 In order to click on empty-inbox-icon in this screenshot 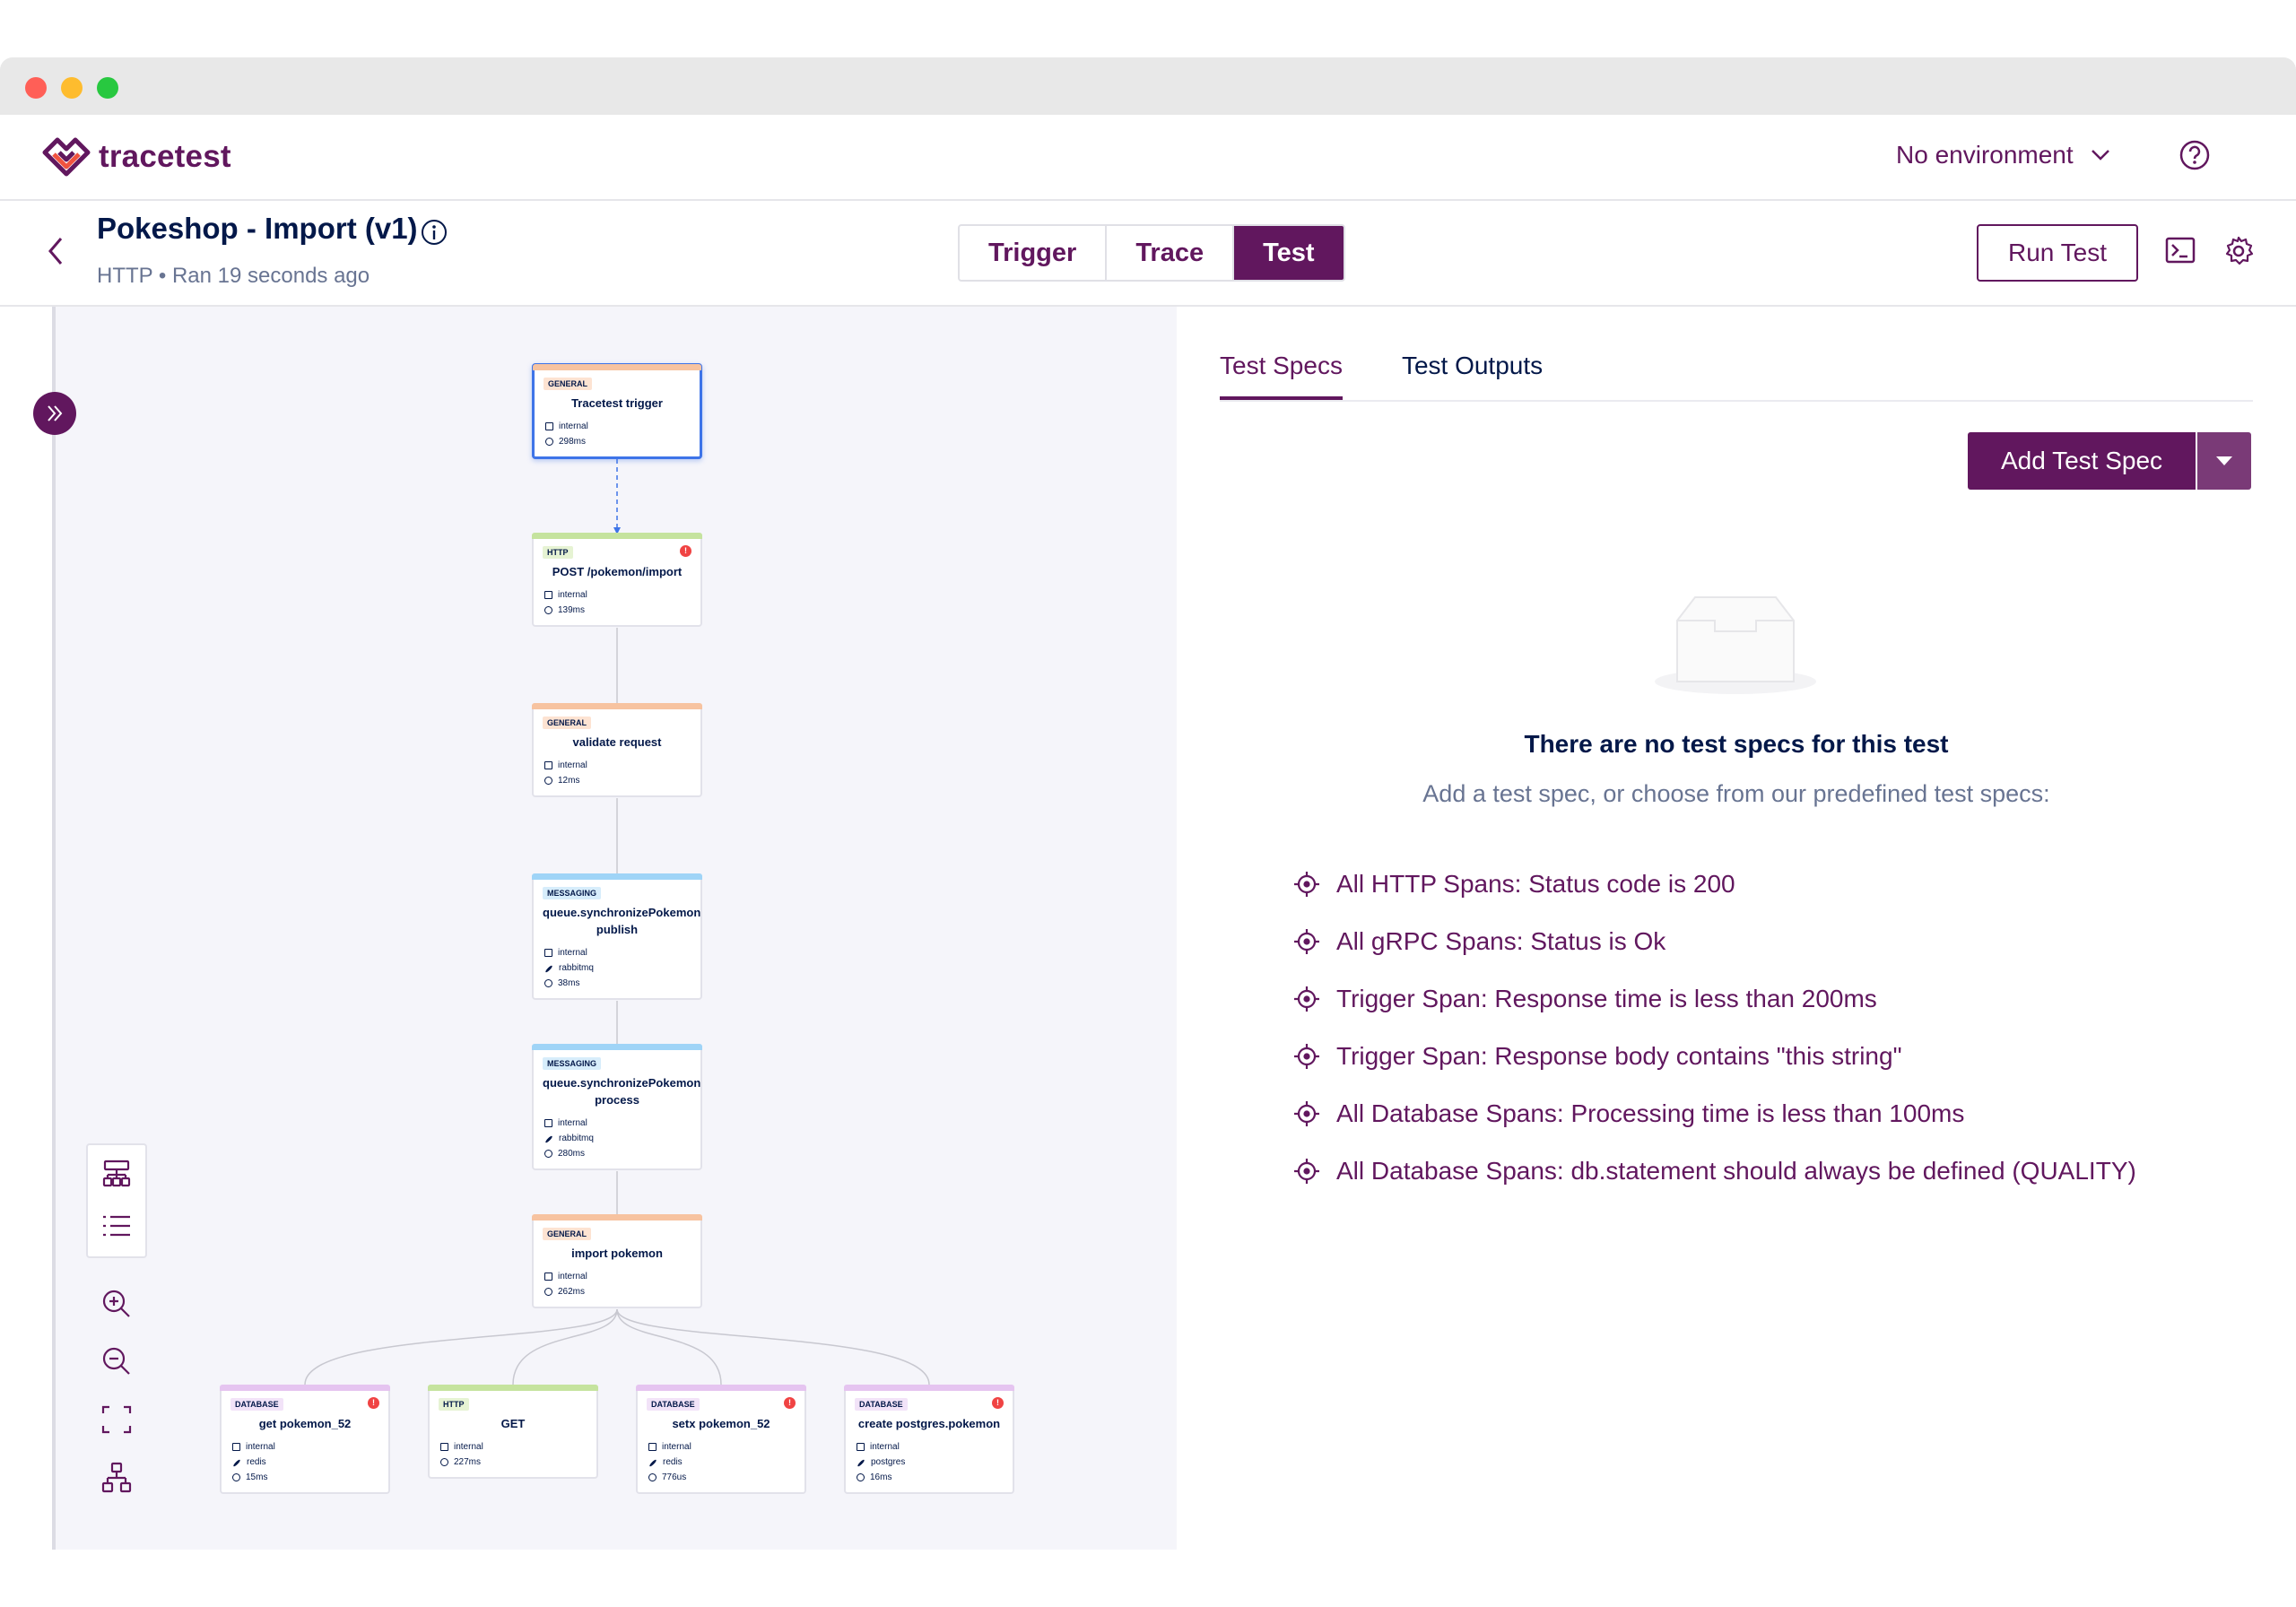, I will do `click(1735, 645)`.